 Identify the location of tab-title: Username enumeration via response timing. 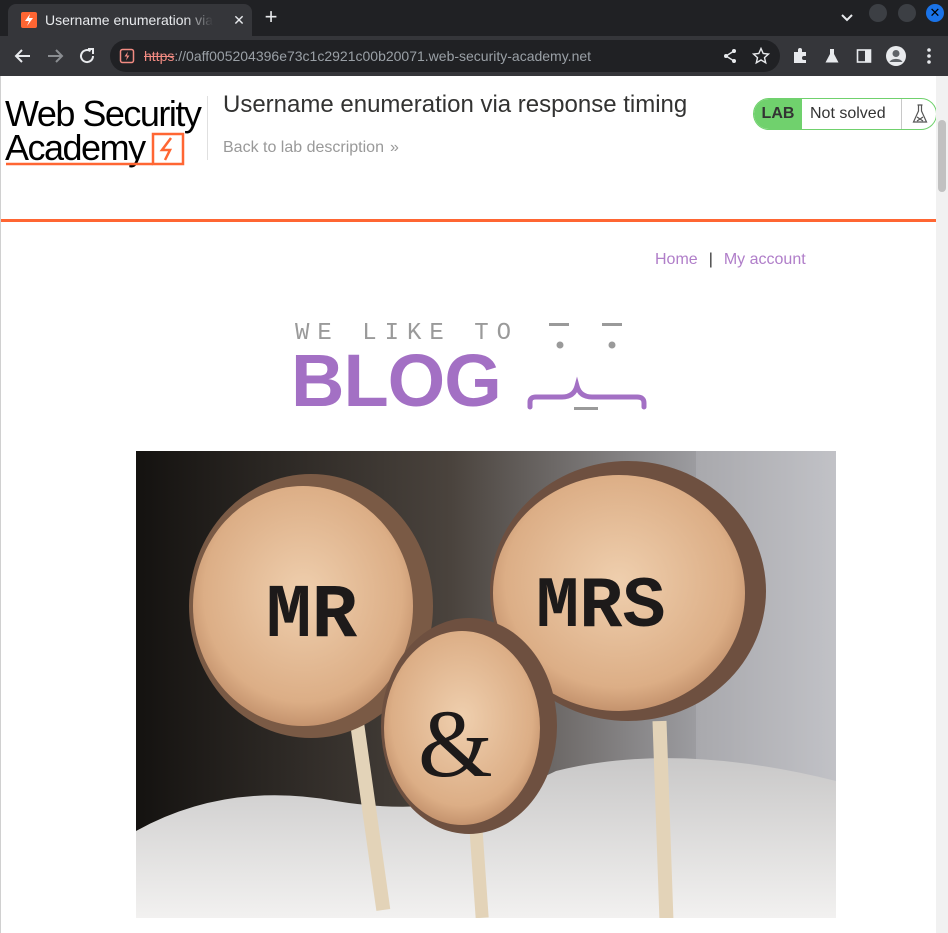
(129, 21).